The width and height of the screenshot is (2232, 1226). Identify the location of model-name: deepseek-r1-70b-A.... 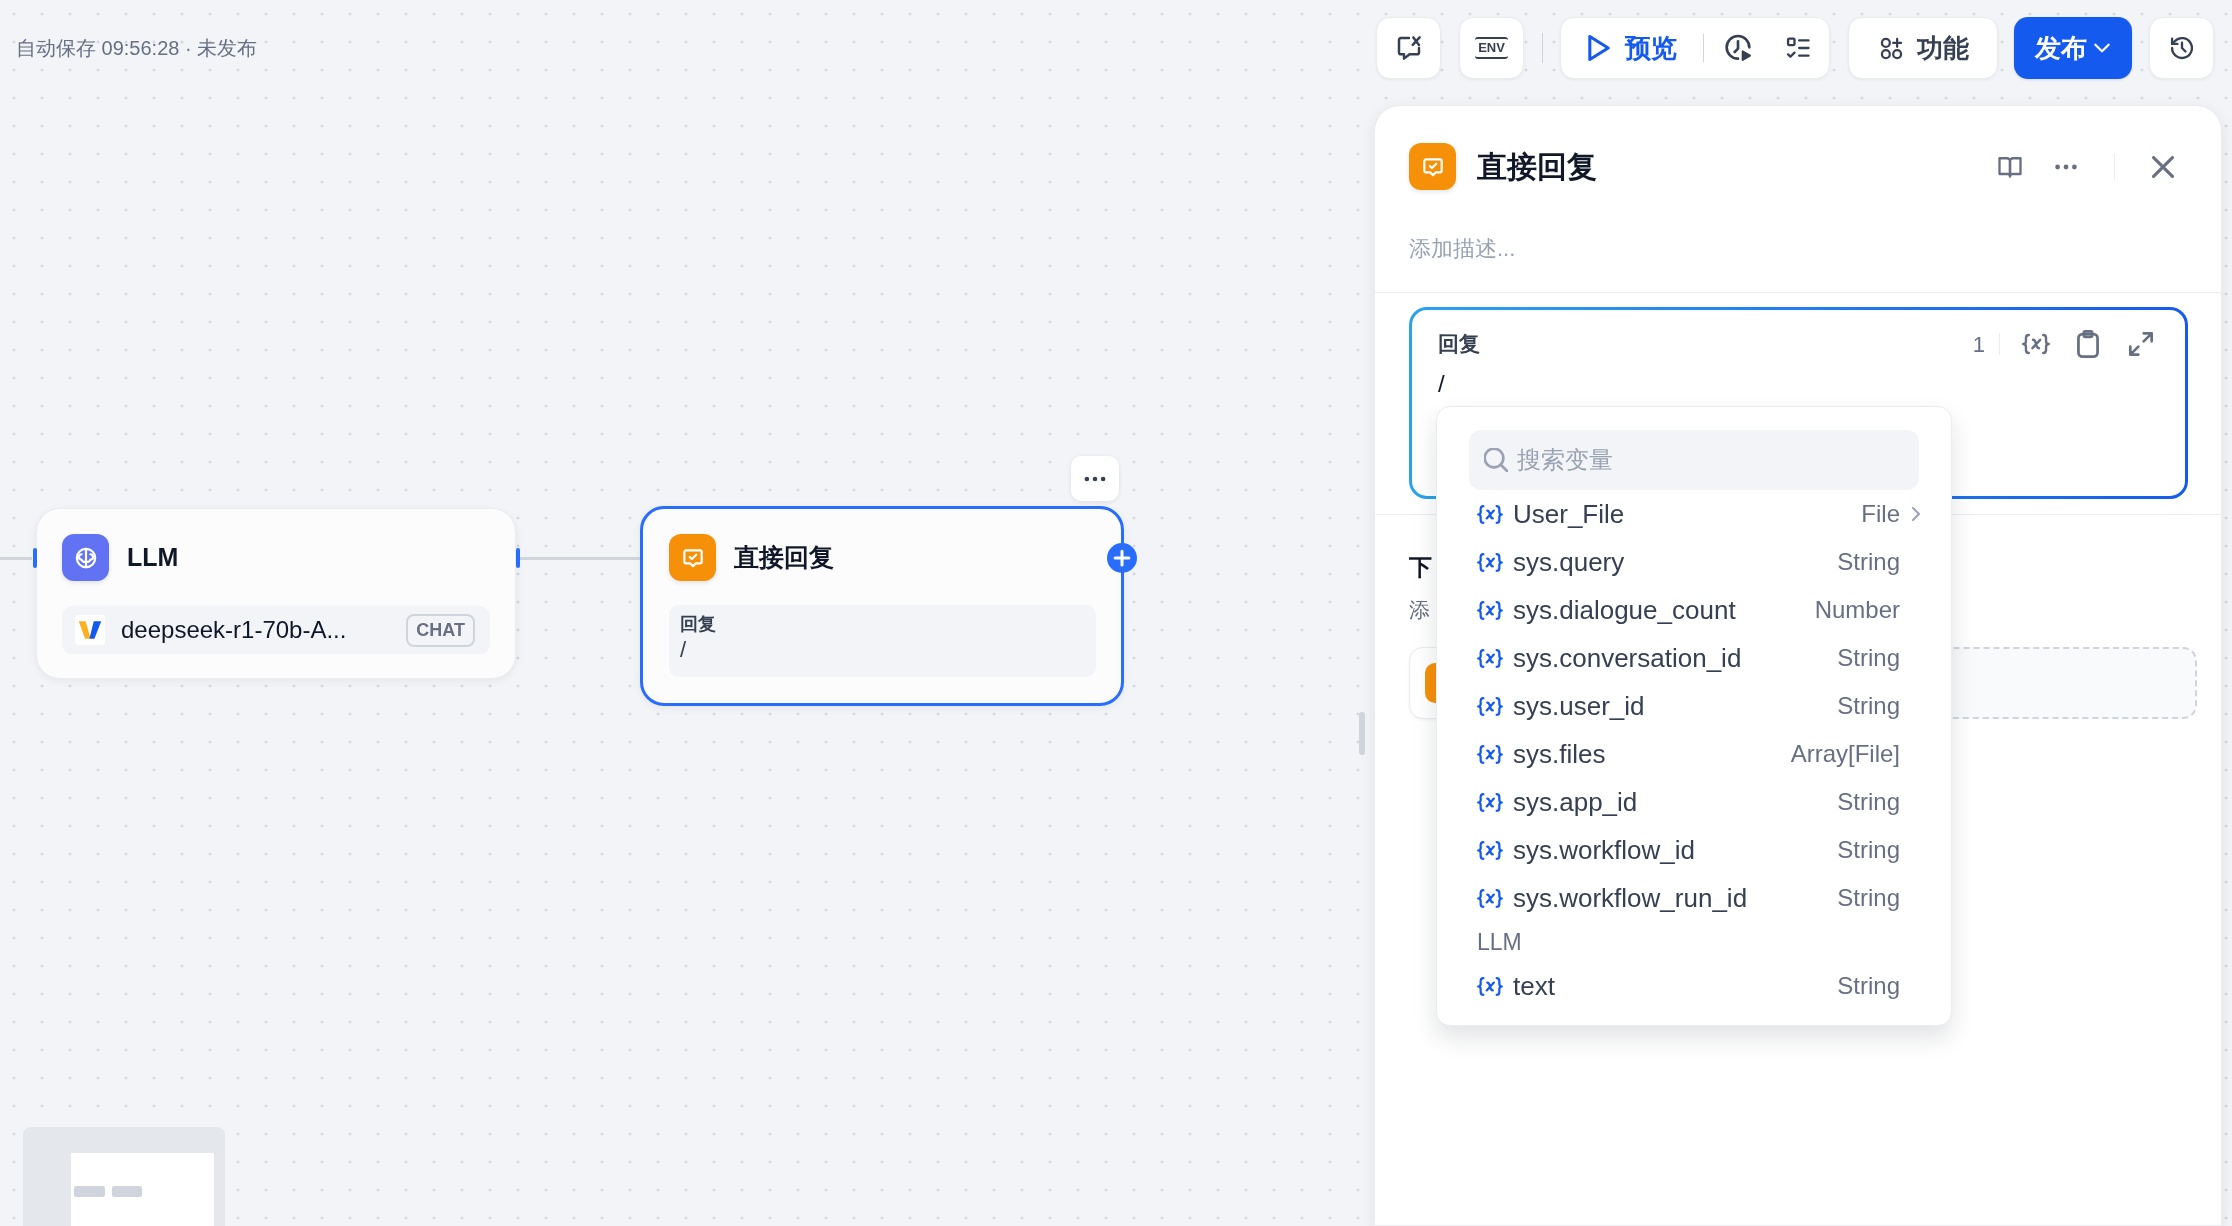
(234, 630).